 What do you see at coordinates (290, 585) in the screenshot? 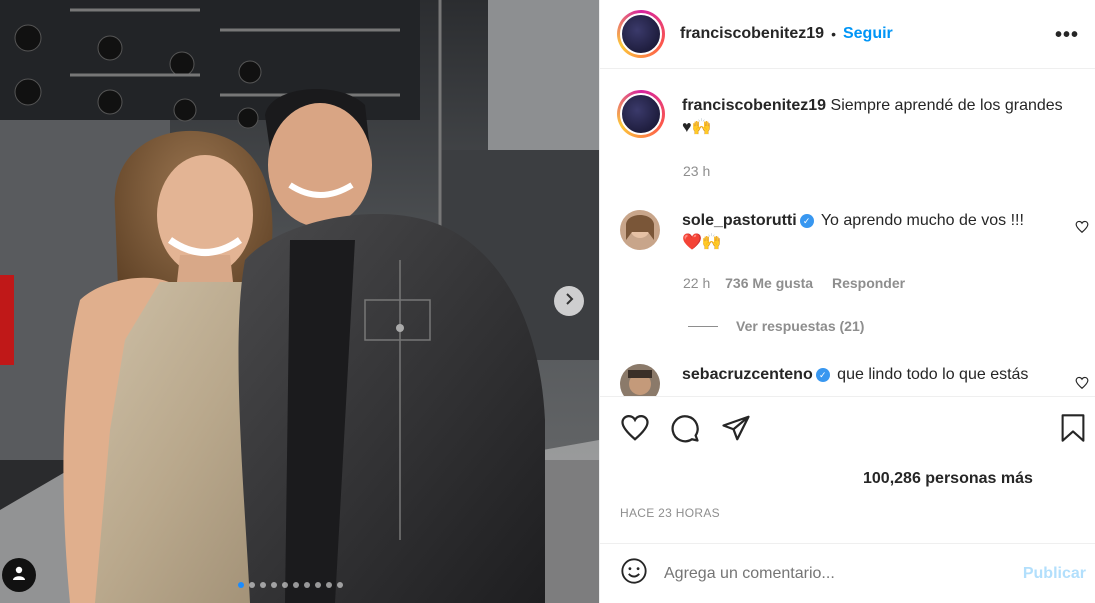
I see `carousel-indicator` at bounding box center [290, 585].